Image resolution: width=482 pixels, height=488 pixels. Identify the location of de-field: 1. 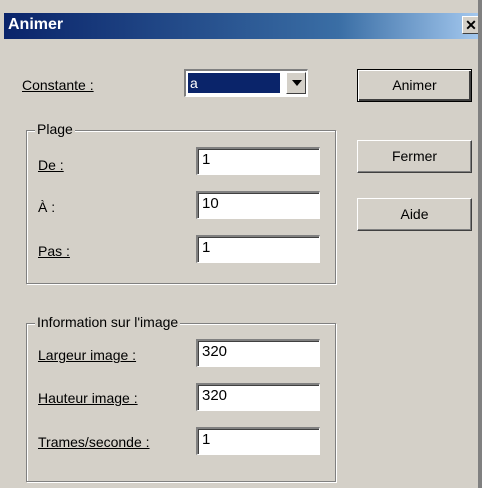
(258, 161).